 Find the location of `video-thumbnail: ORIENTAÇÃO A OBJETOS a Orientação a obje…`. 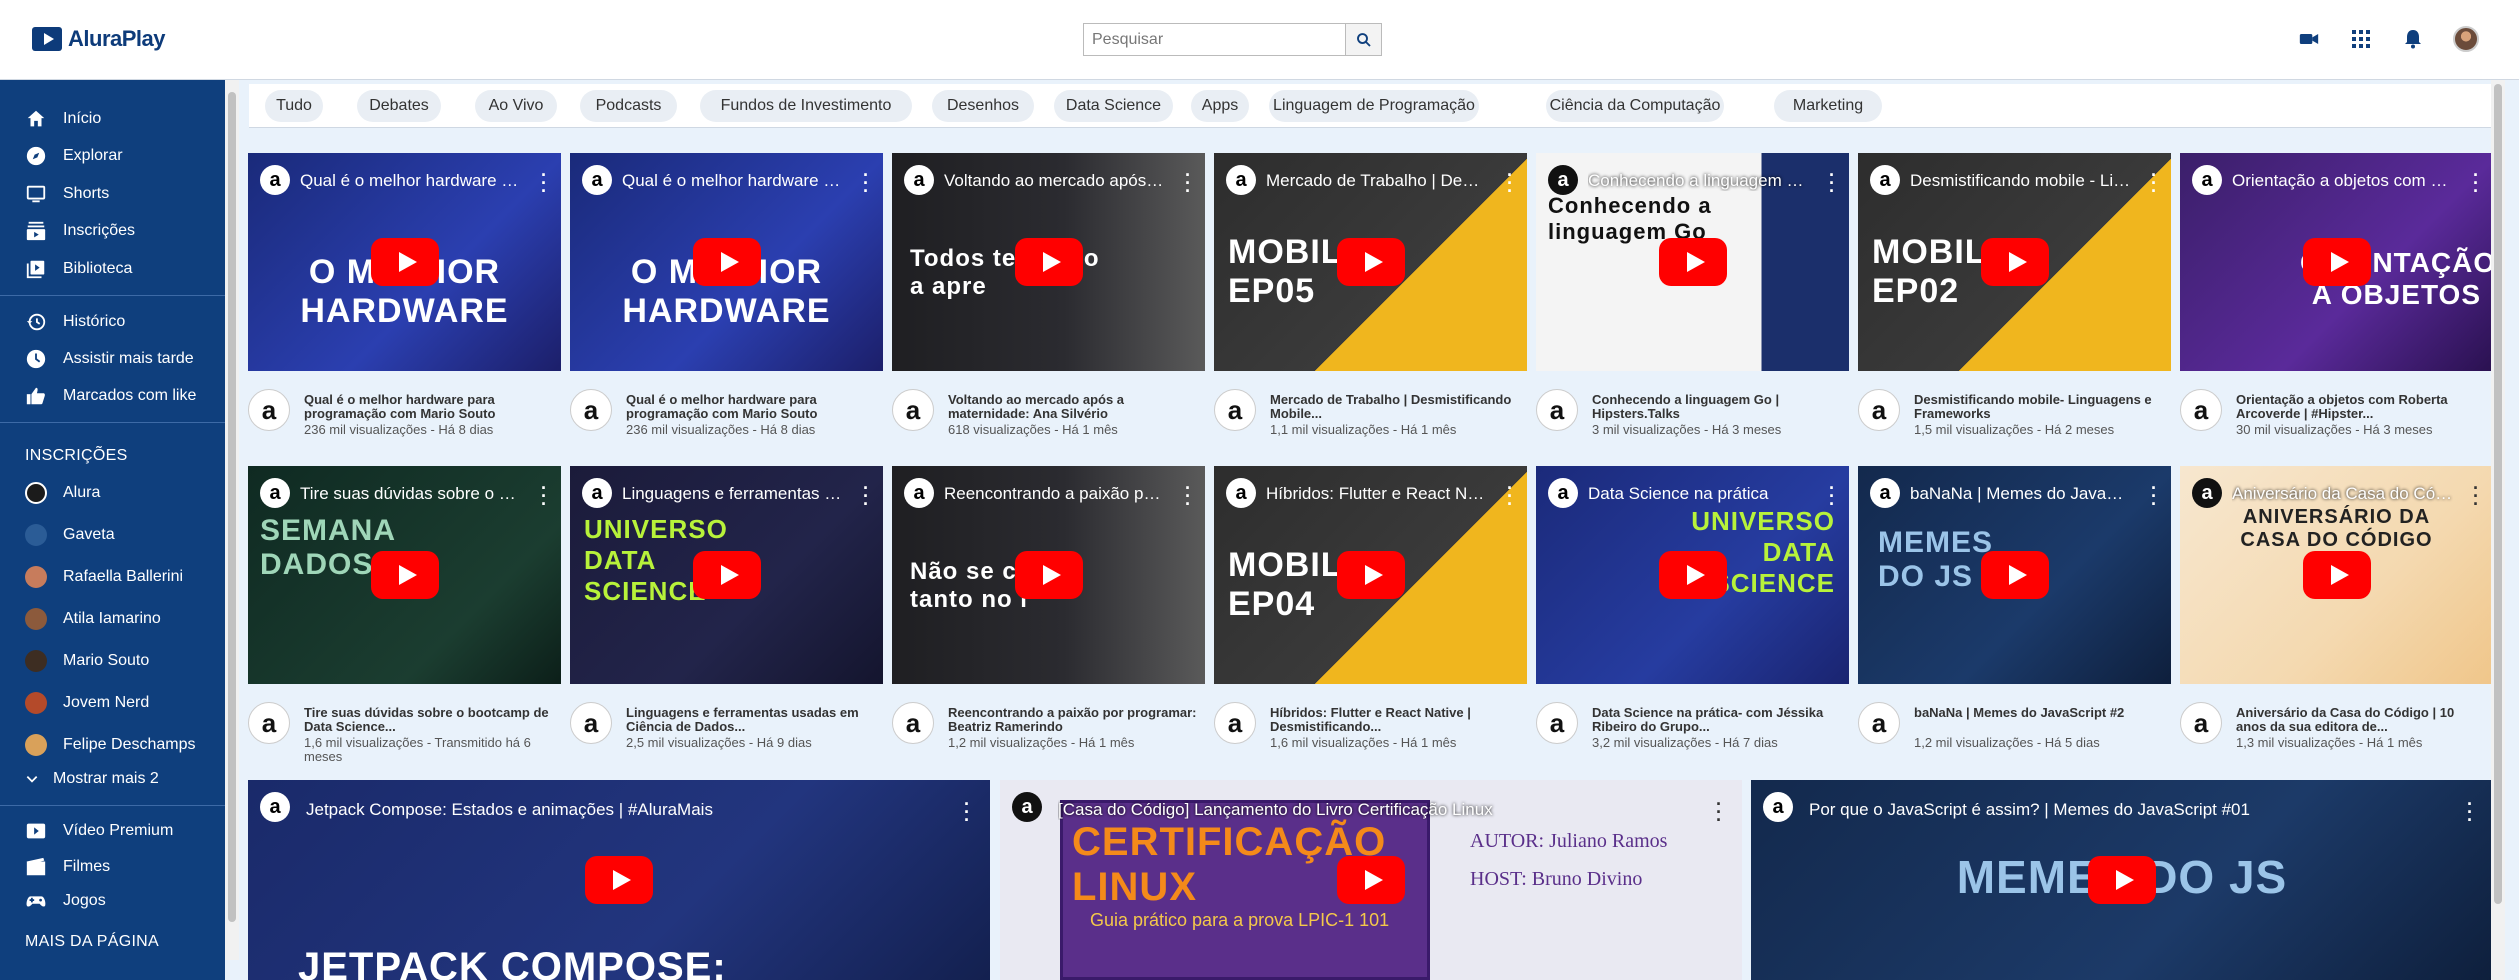

video-thumbnail: ORIENTAÇÃO A OBJETOS a Orientação a obje… is located at coordinates (2336, 262).